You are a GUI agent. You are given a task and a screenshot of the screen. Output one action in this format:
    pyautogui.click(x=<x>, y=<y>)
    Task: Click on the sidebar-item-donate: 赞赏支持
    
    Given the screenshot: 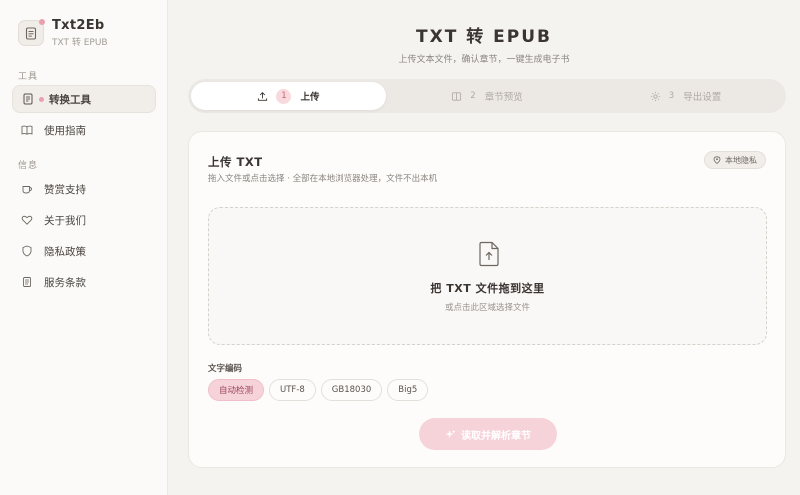 What is the action you would take?
    pyautogui.click(x=84, y=189)
    